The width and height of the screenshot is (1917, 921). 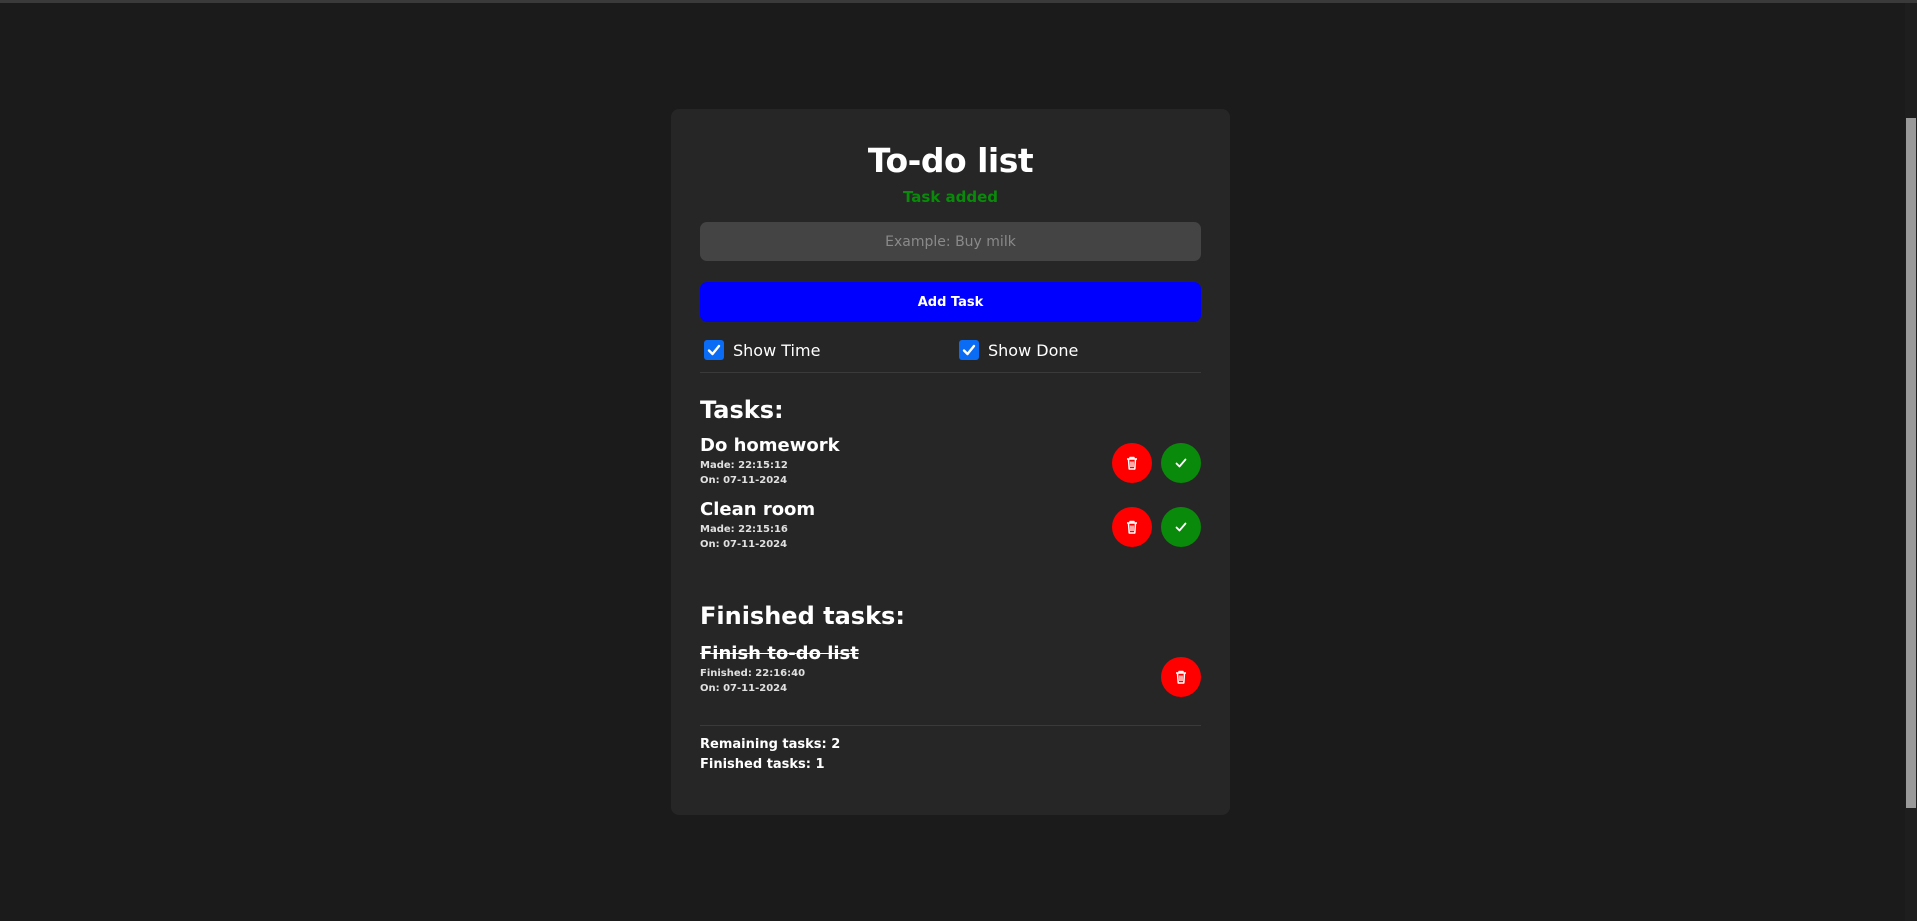 I want to click on show-time-label: Show Time, so click(x=777, y=350).